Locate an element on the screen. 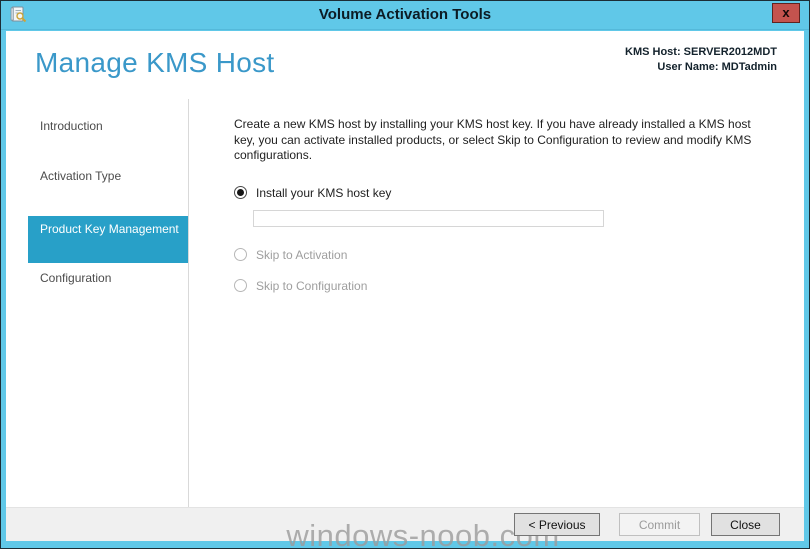 This screenshot has width=810, height=549. radio-install-kms-host-key: Install your KMS host key is located at coordinates (519, 193).